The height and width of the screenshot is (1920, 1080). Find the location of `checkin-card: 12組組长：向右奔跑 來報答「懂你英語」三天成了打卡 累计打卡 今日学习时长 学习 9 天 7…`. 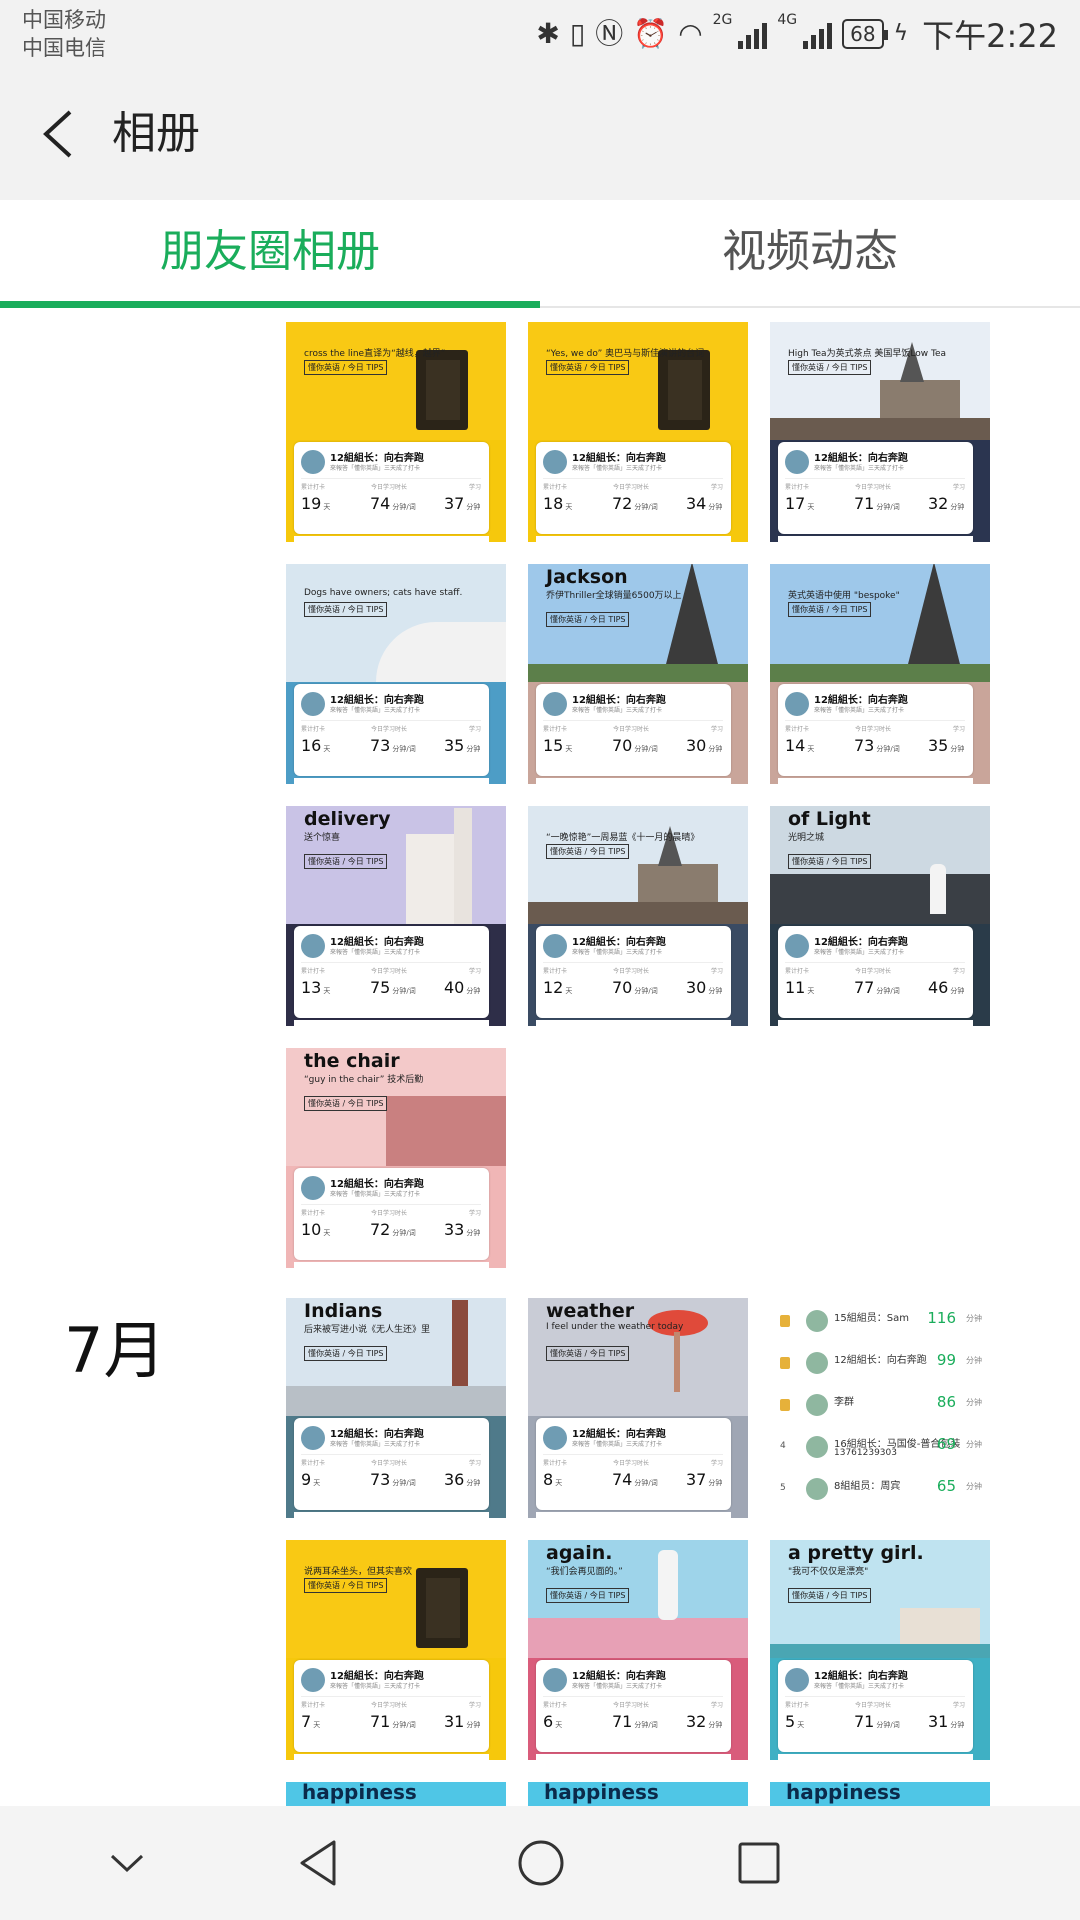

checkin-card: 12組組长：向右奔跑 來報答「懂你英語」三天成了打卡 累计打卡 今日学习时长 学习 9 天 7… is located at coordinates (391, 1464).